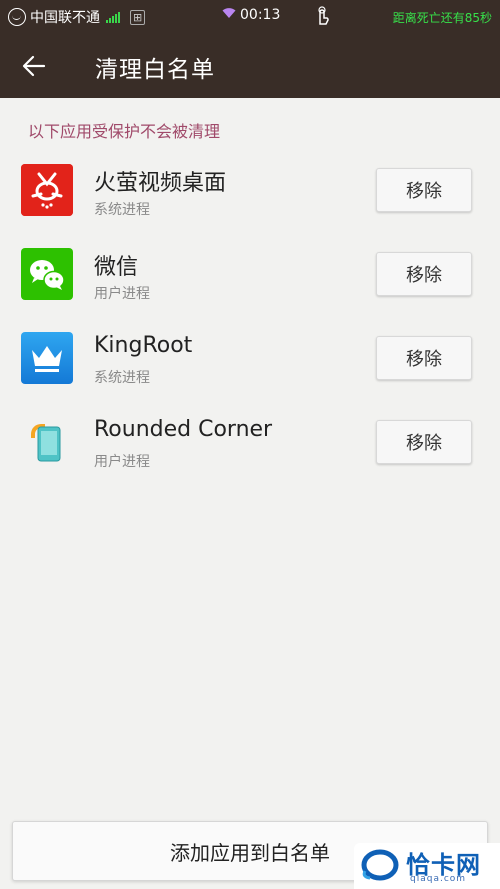 Image resolution: width=500 pixels, height=889 pixels. What do you see at coordinates (260, 15) in the screenshot?
I see `status-time: 00:13` at bounding box center [260, 15].